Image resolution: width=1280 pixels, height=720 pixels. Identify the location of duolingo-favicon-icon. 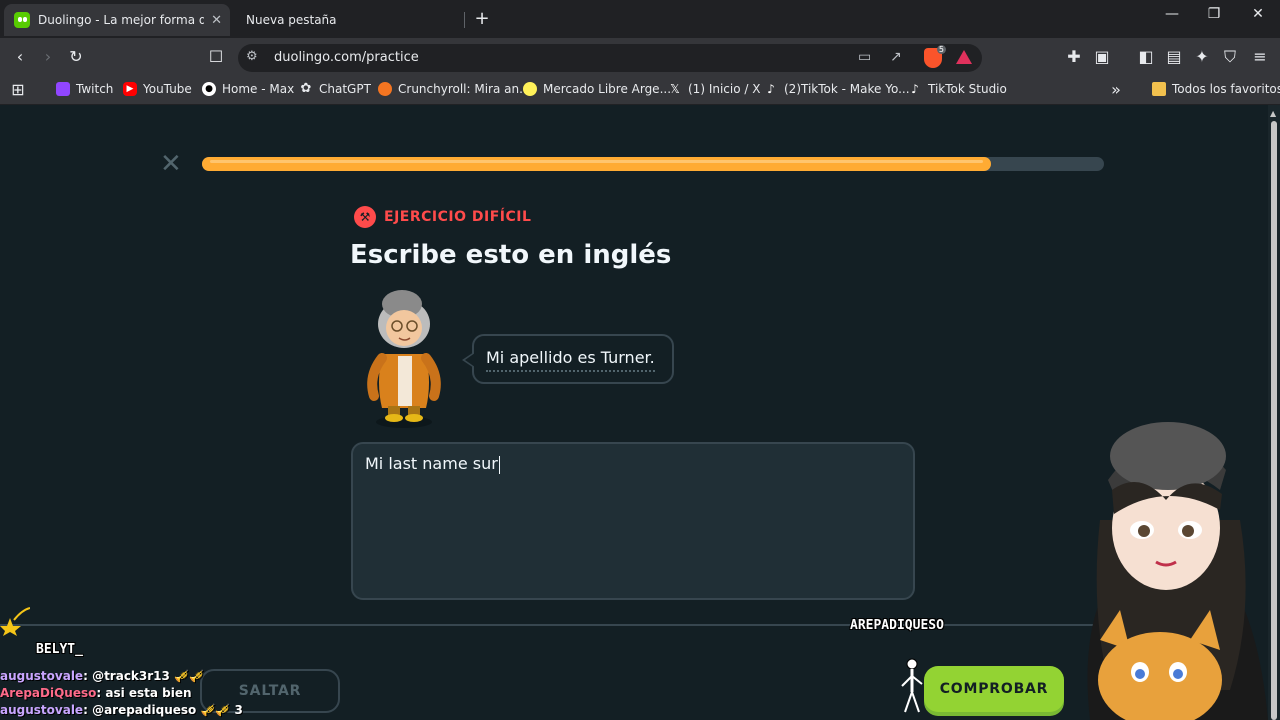
(22, 20).